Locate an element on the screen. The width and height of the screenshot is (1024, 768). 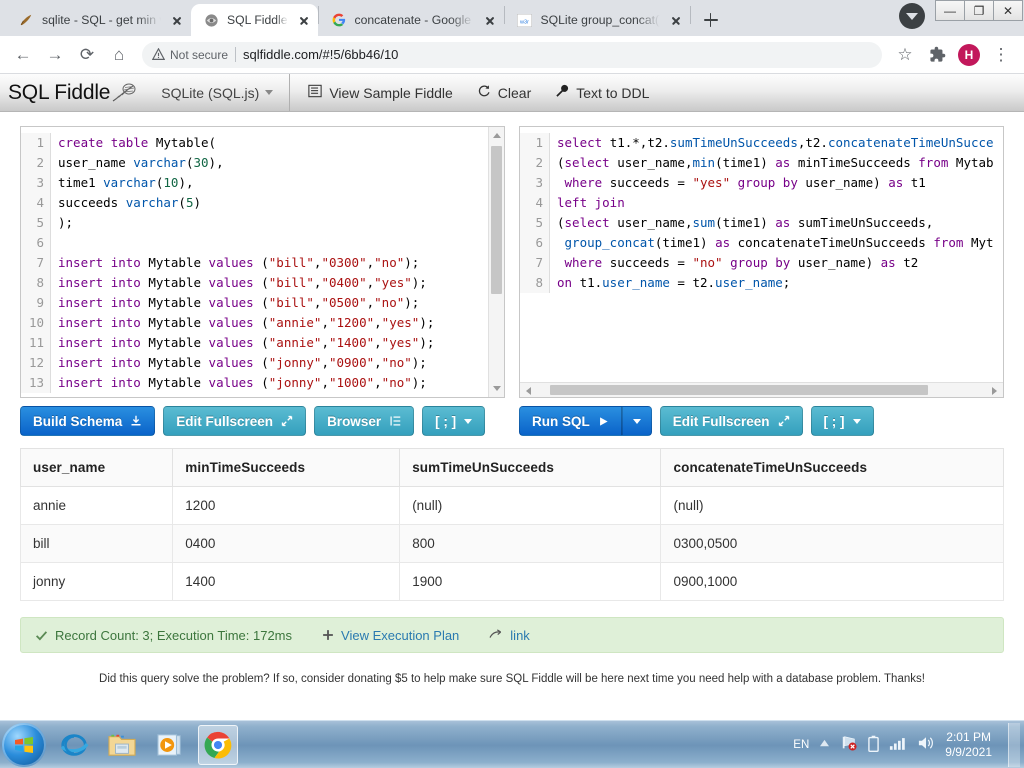
profile-avatar: H is located at coordinates (969, 55).